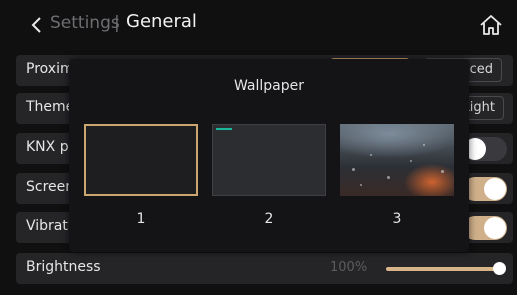 This screenshot has width=517, height=295. What do you see at coordinates (499, 268) in the screenshot?
I see `brightness-slider-handle` at bounding box center [499, 268].